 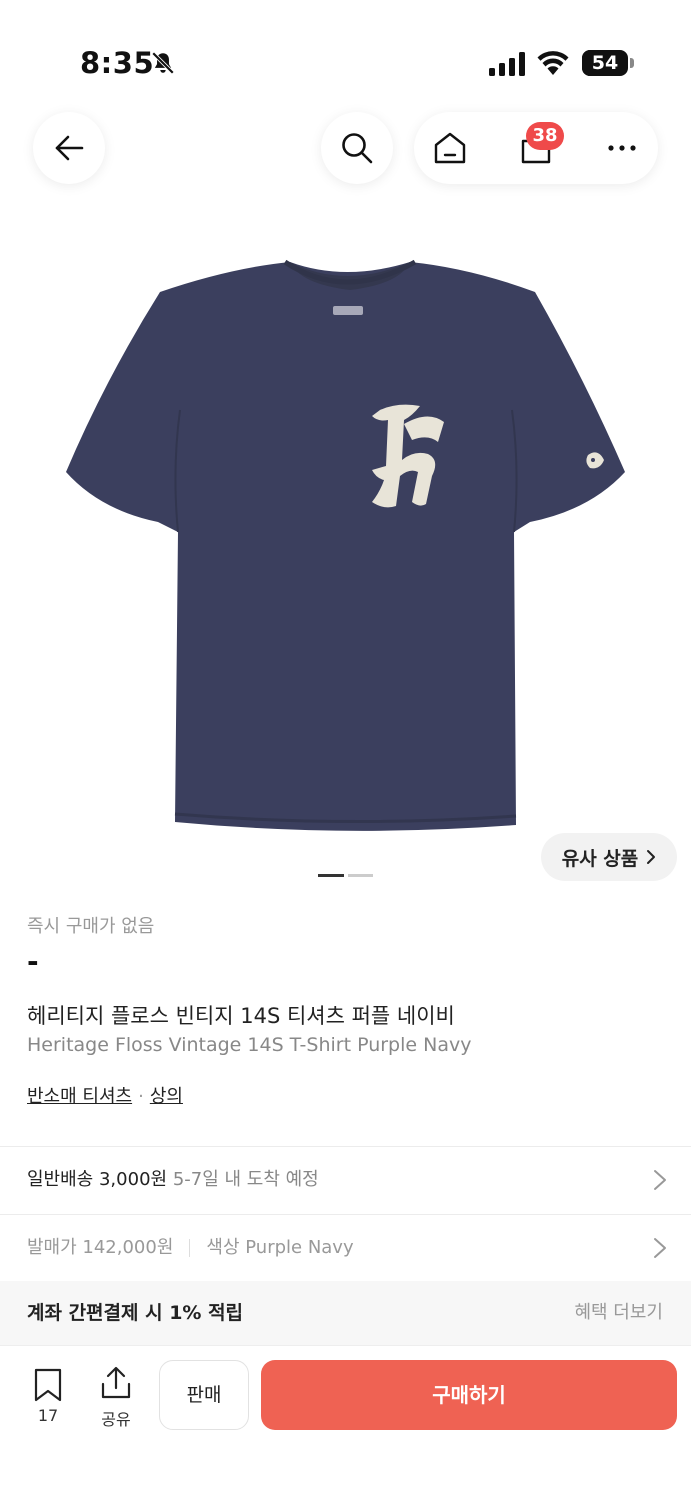 What do you see at coordinates (545, 136) in the screenshot?
I see `cart-count-badge: 38` at bounding box center [545, 136].